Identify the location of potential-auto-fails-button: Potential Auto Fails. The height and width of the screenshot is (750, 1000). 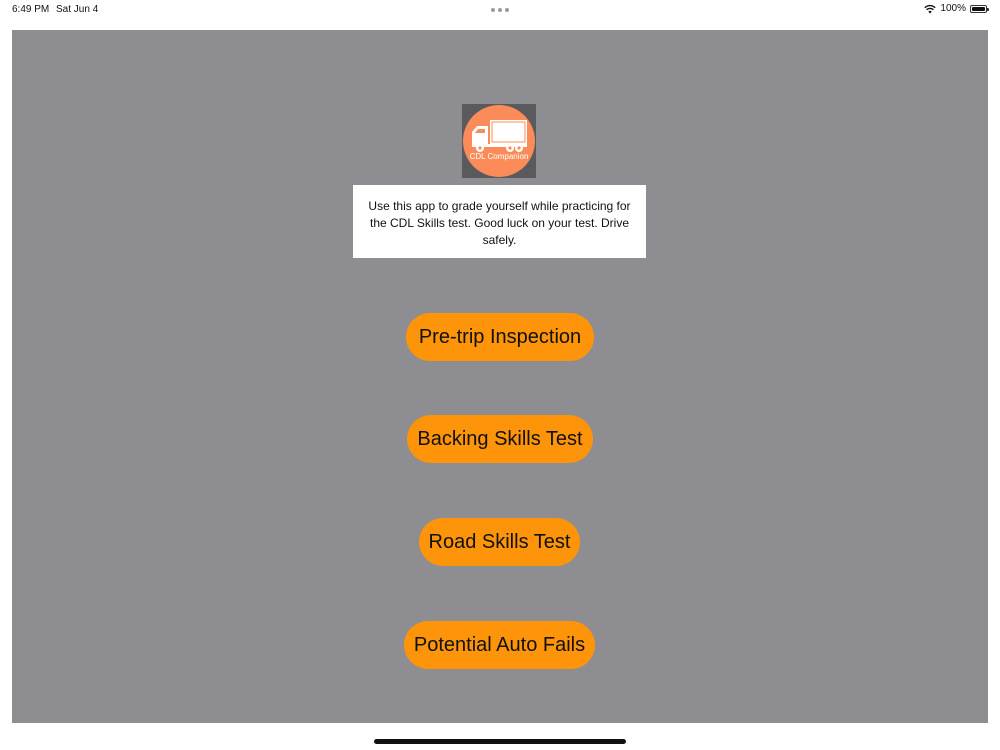
(499, 645).